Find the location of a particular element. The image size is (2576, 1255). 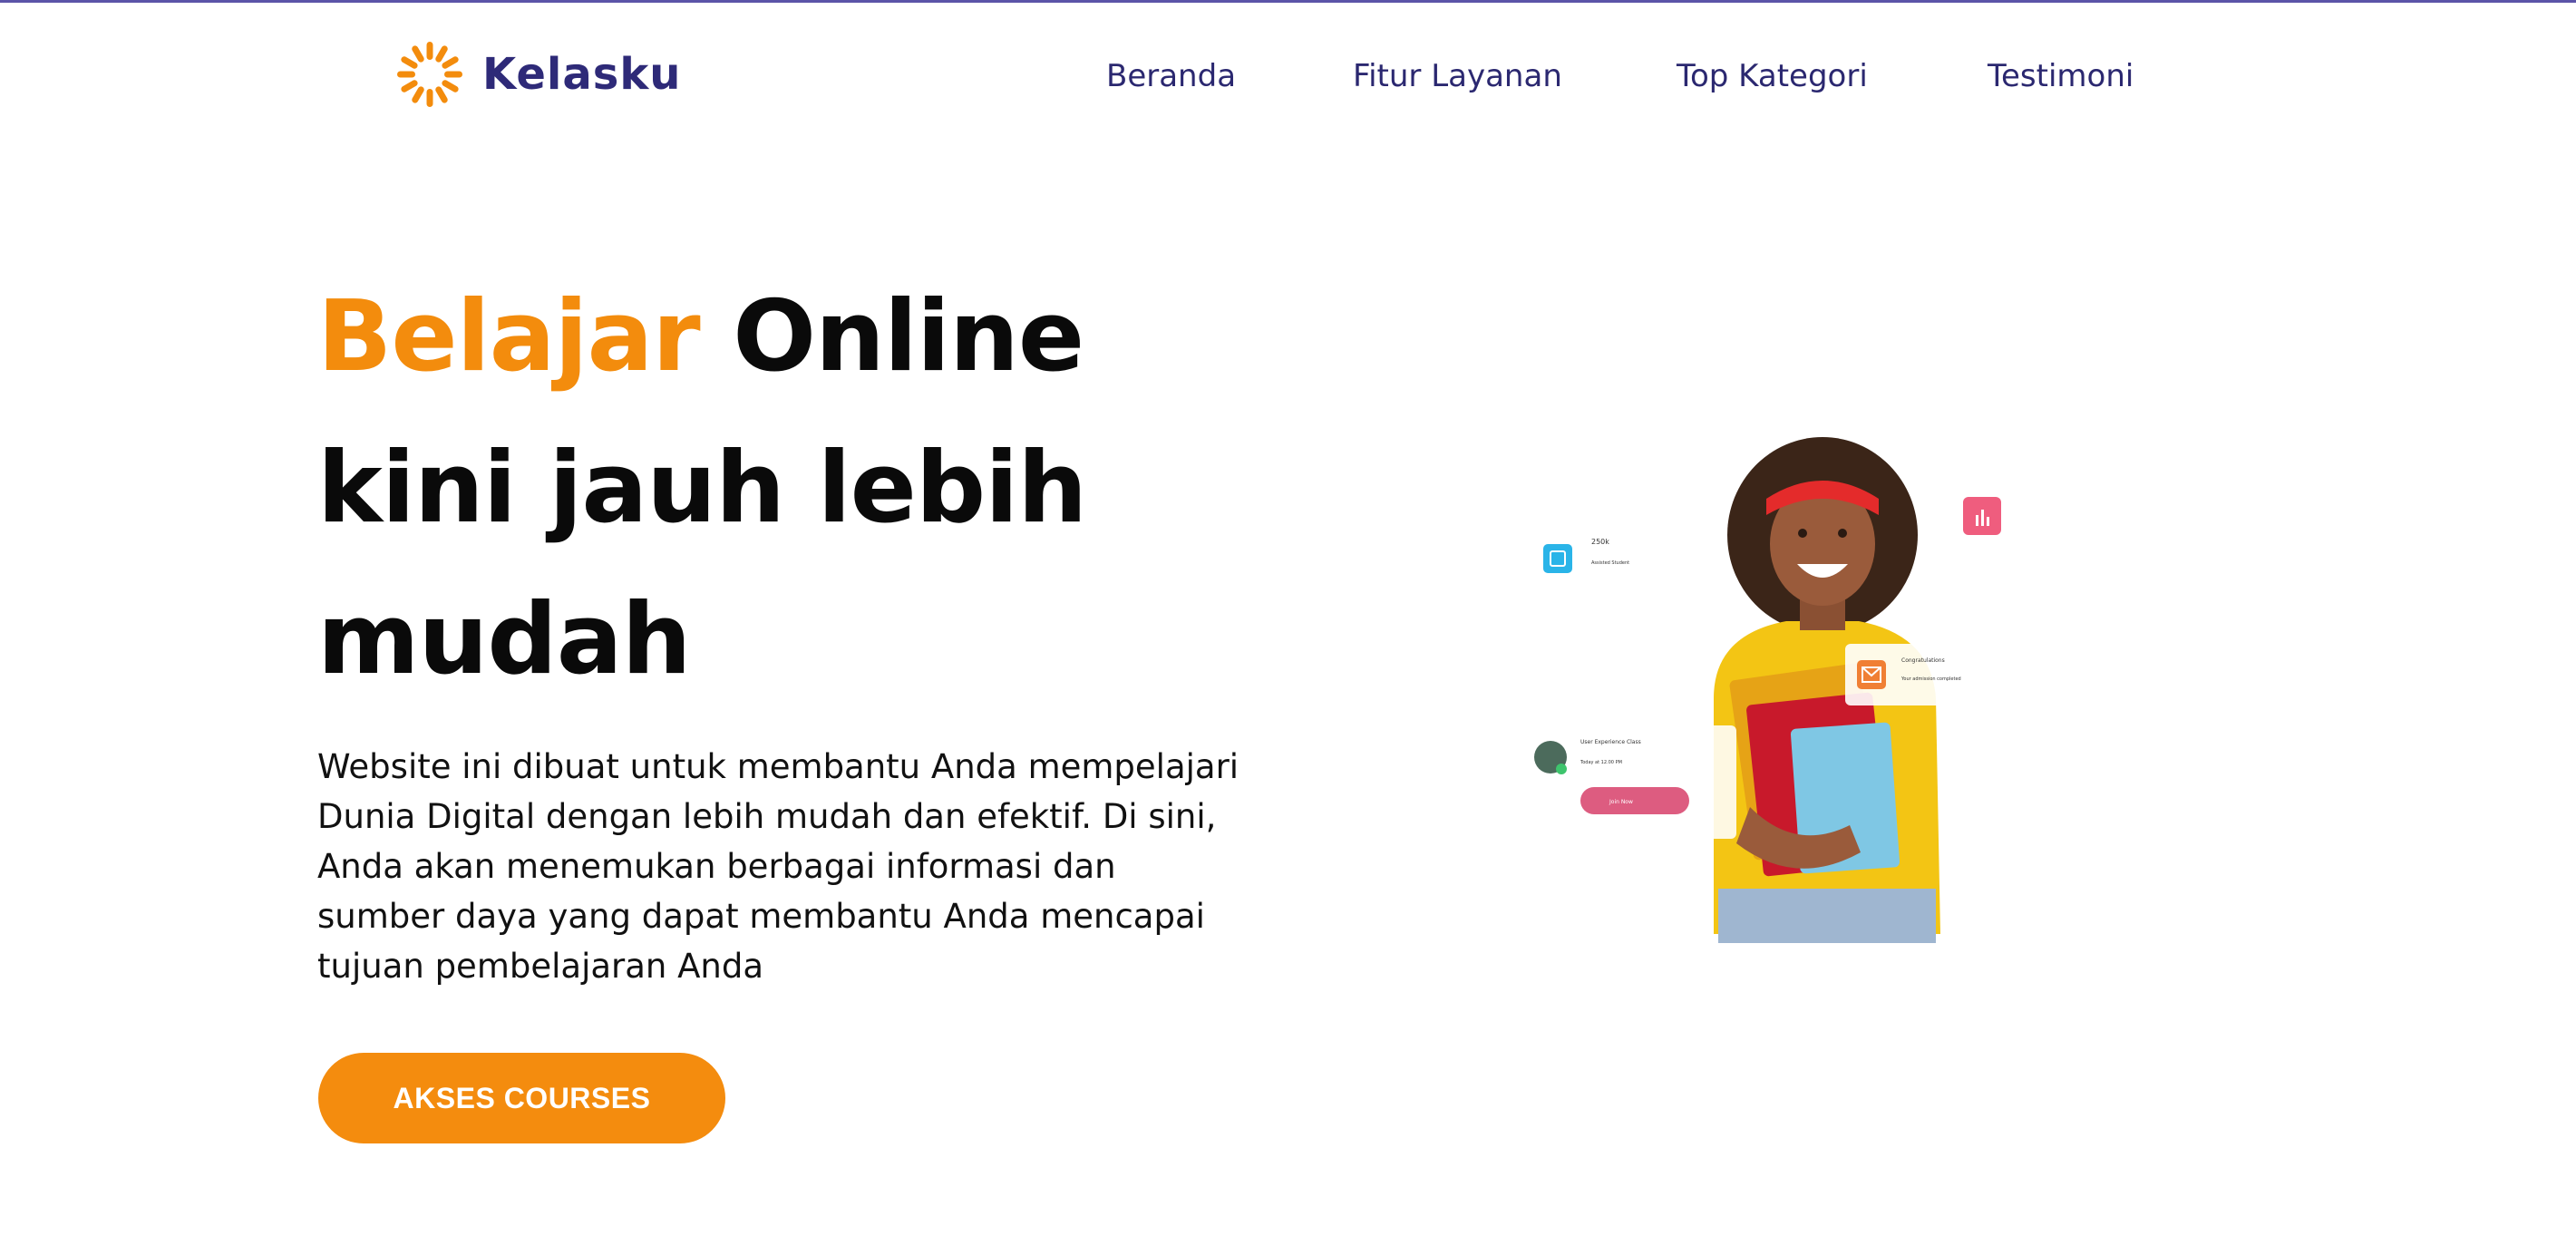

online-status-dot is located at coordinates (1561, 769).